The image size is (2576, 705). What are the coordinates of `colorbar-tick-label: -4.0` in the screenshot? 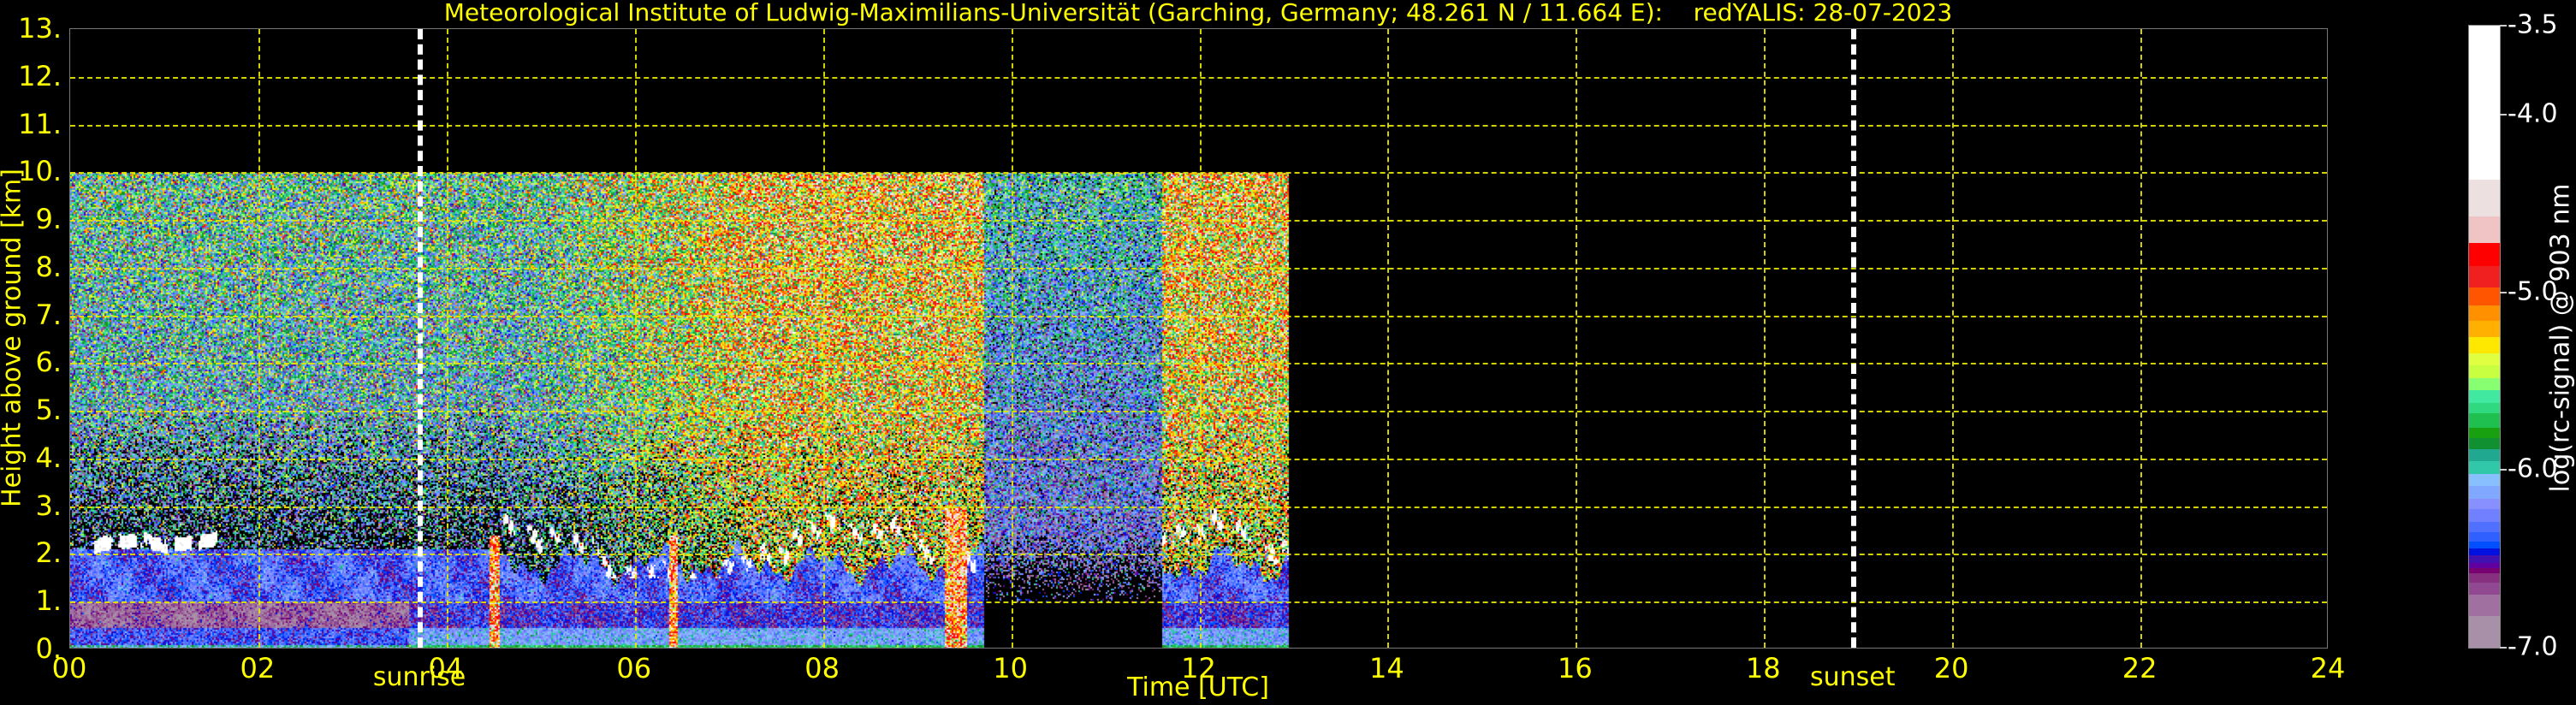 It's located at (2533, 113).